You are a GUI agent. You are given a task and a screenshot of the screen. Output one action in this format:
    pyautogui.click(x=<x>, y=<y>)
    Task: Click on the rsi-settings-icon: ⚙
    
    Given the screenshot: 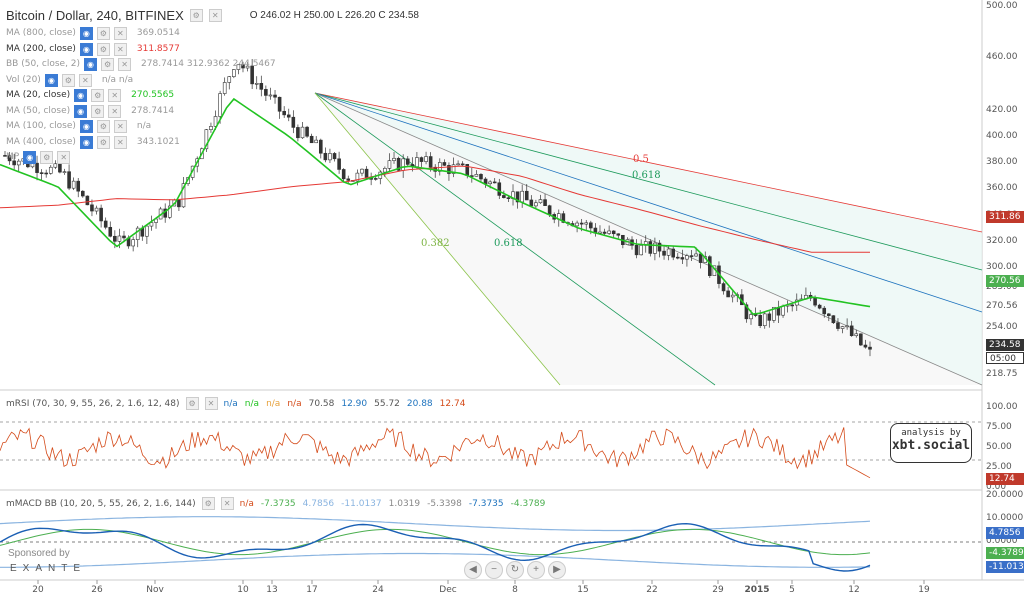 What is the action you would take?
    pyautogui.click(x=192, y=403)
    